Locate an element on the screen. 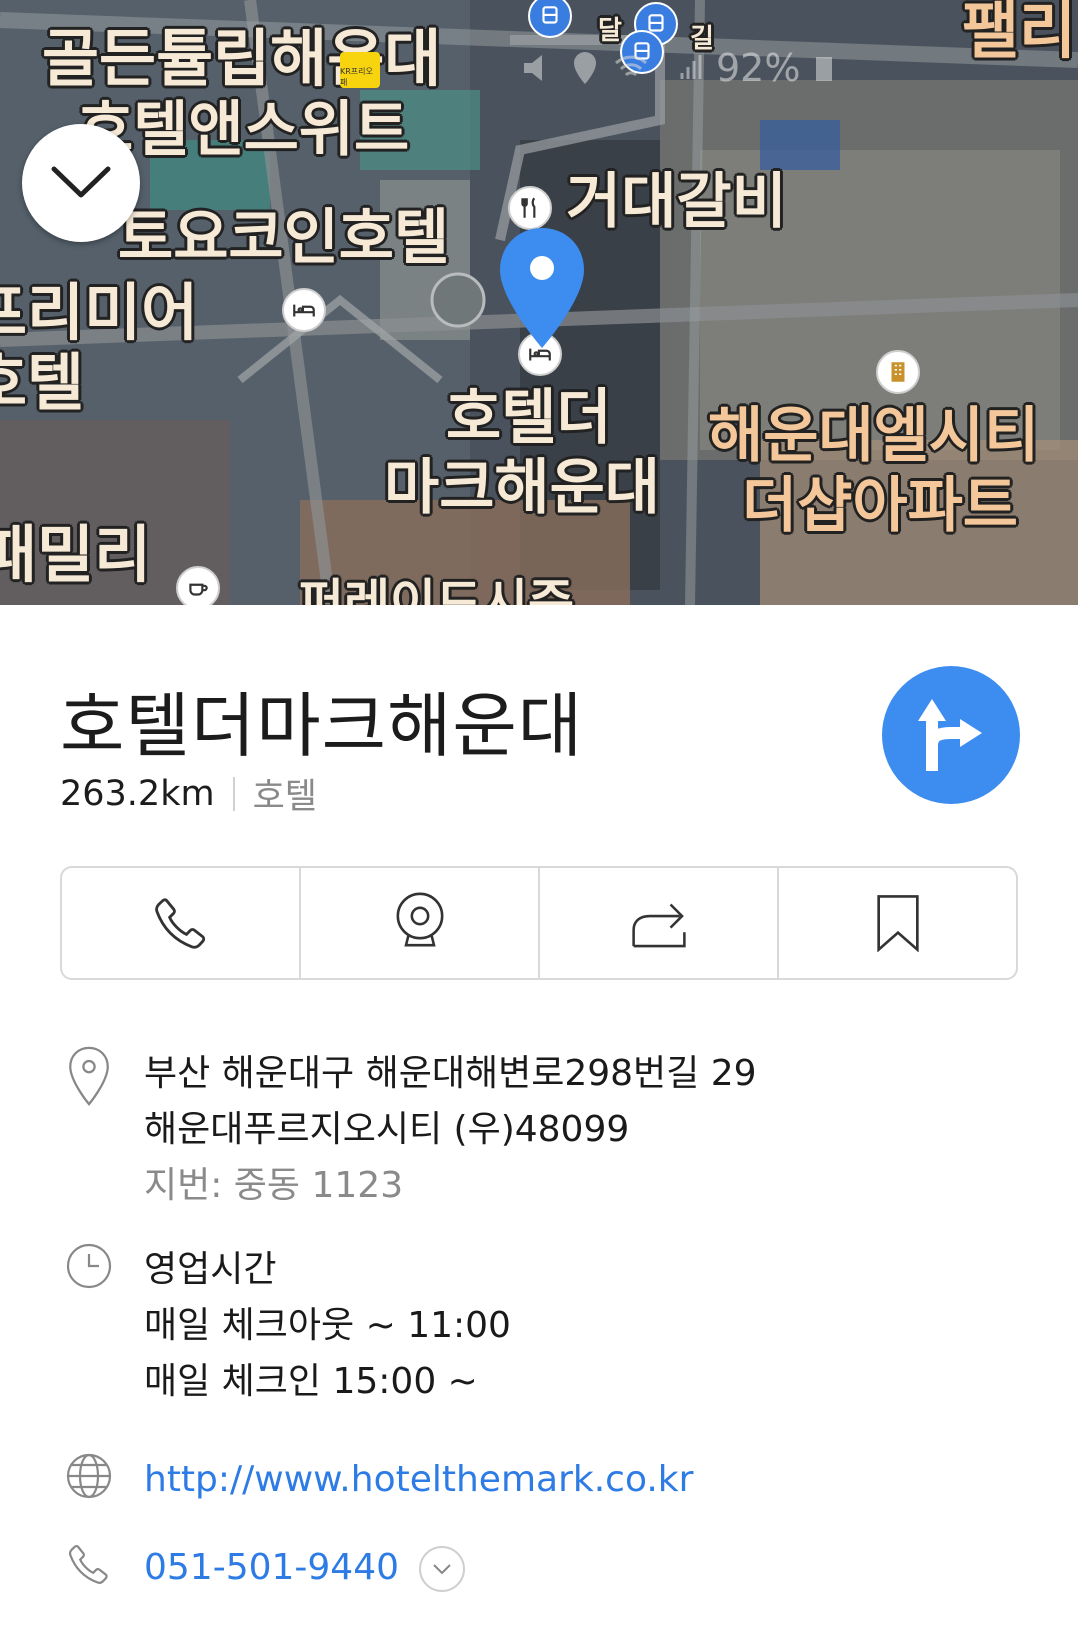  poi-cafe-icon is located at coordinates (198, 585).